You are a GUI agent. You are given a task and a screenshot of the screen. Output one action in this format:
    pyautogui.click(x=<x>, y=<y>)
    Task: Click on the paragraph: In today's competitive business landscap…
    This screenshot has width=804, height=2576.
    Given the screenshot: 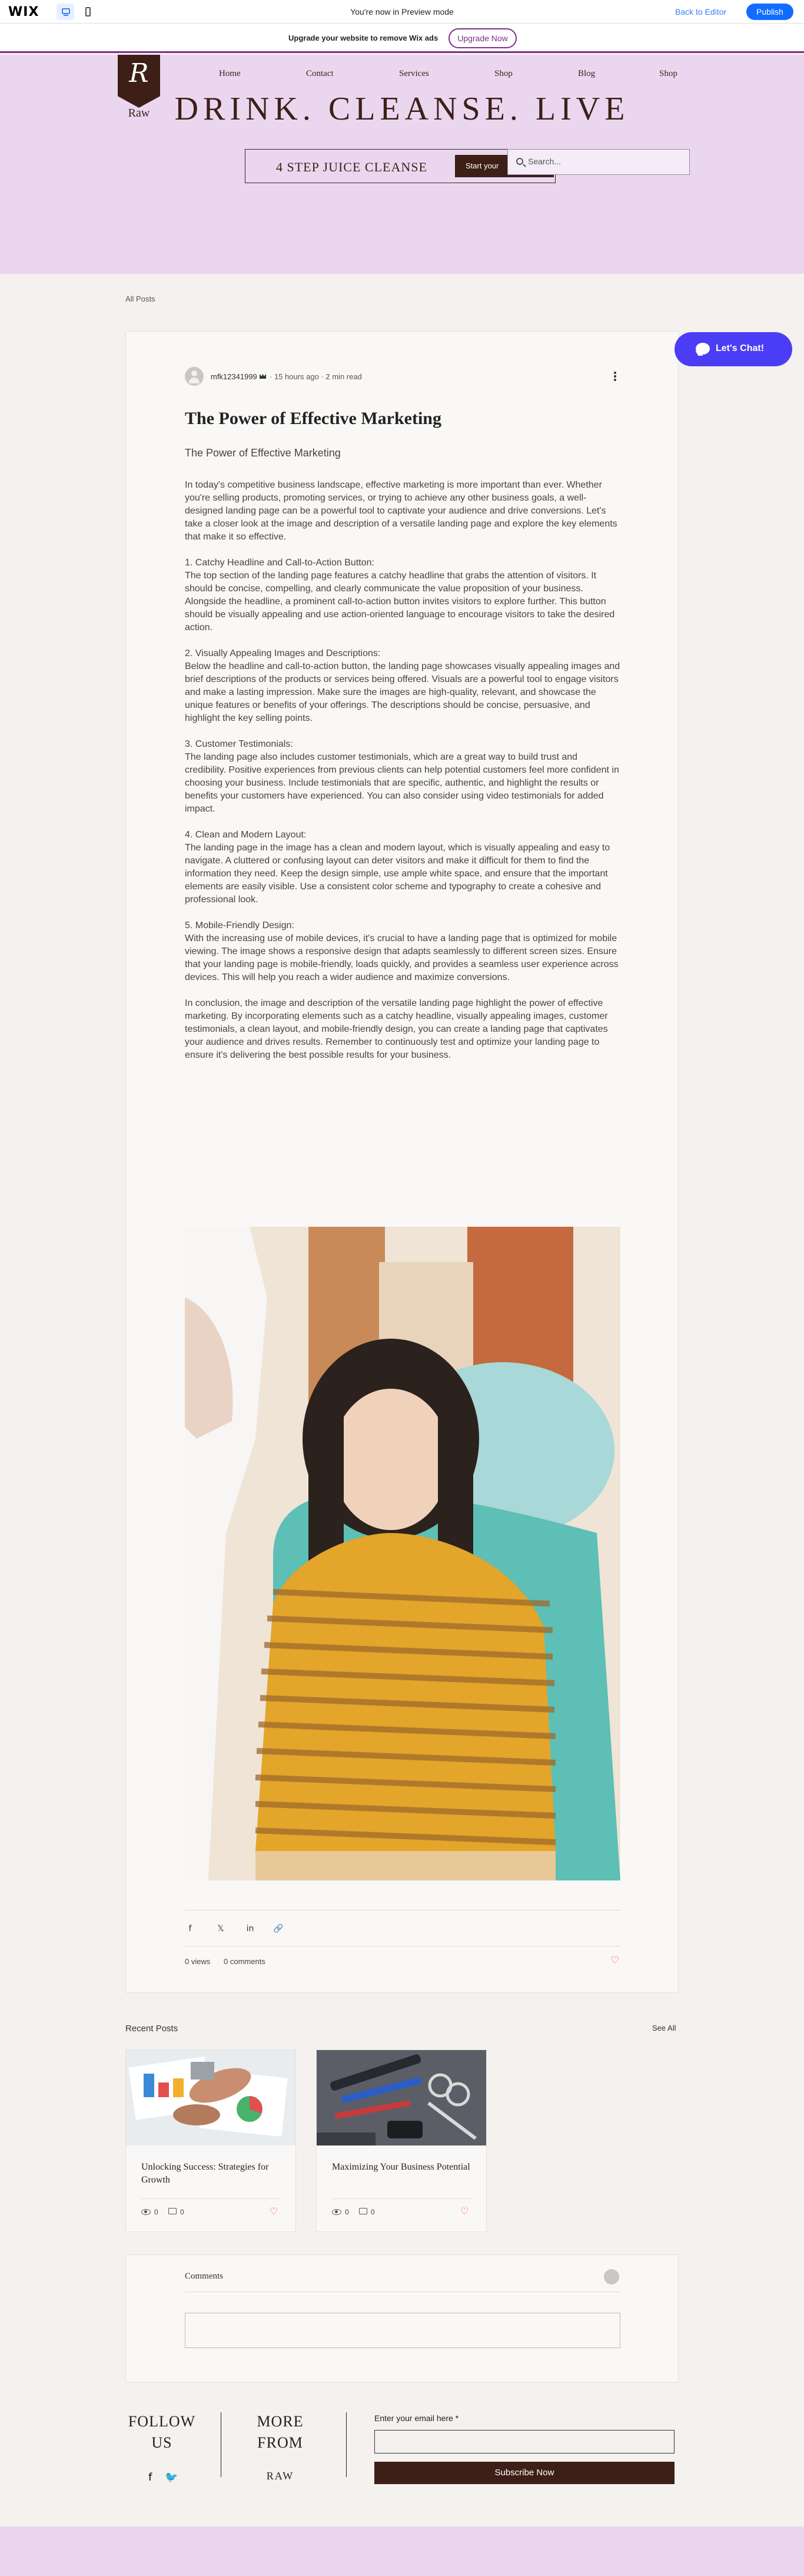 What is the action you would take?
    pyautogui.click(x=401, y=511)
    